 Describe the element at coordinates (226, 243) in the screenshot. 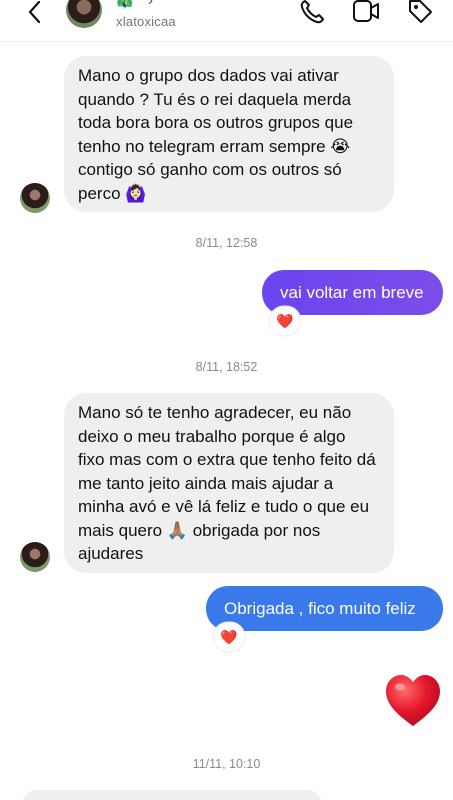

I see `message-timestamp: 8/11, 12:58` at that location.